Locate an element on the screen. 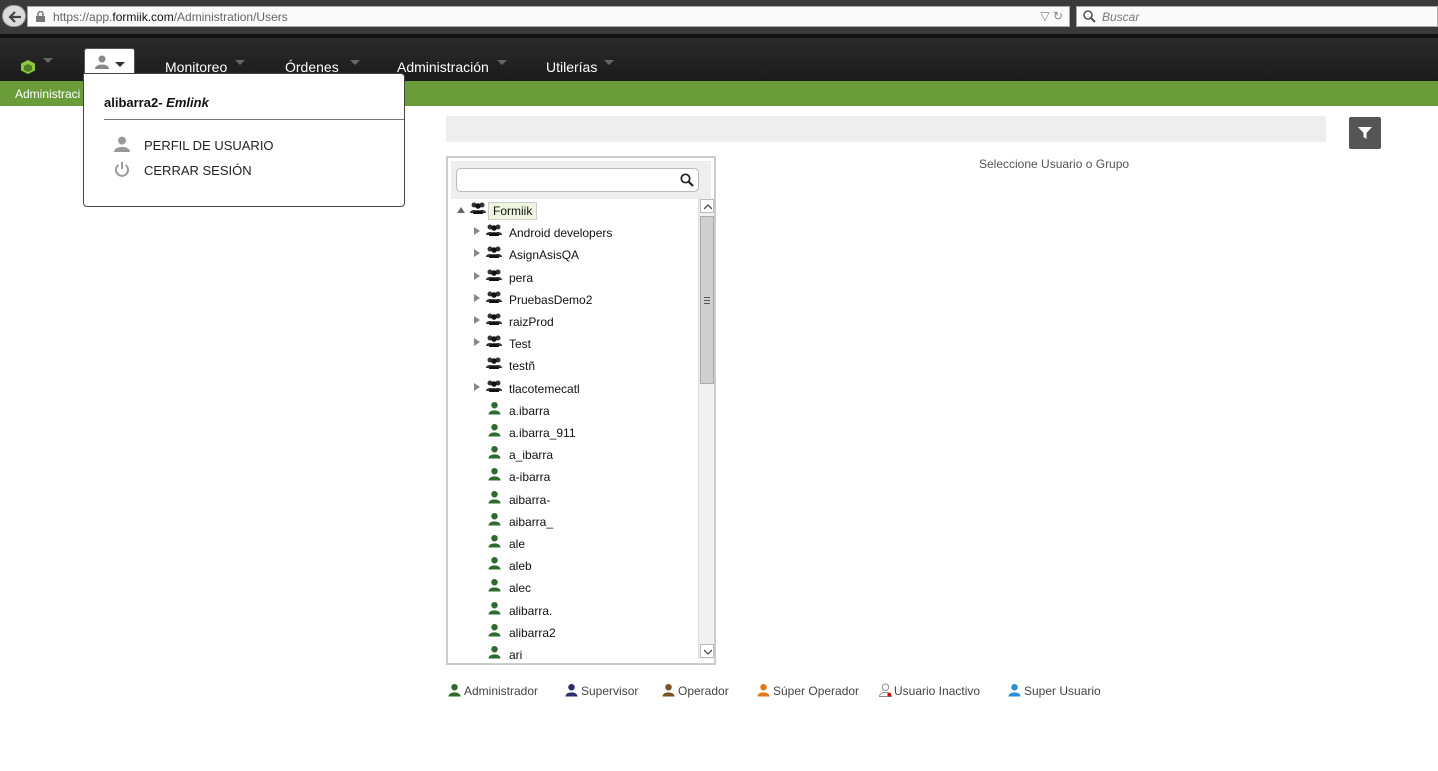  tree-node-label: PruebasDemo2 is located at coordinates (551, 299).